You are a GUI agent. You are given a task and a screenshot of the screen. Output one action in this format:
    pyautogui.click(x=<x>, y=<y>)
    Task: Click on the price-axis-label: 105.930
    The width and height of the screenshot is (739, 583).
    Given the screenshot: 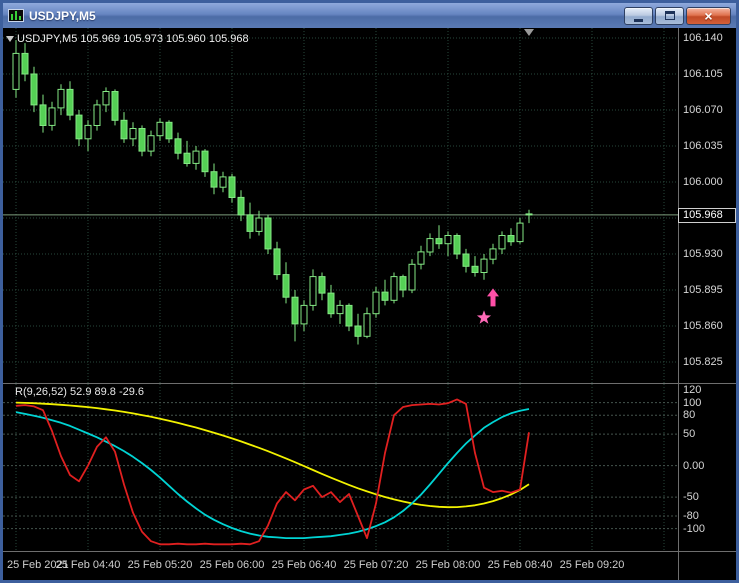 What is the action you would take?
    pyautogui.click(x=703, y=254)
    